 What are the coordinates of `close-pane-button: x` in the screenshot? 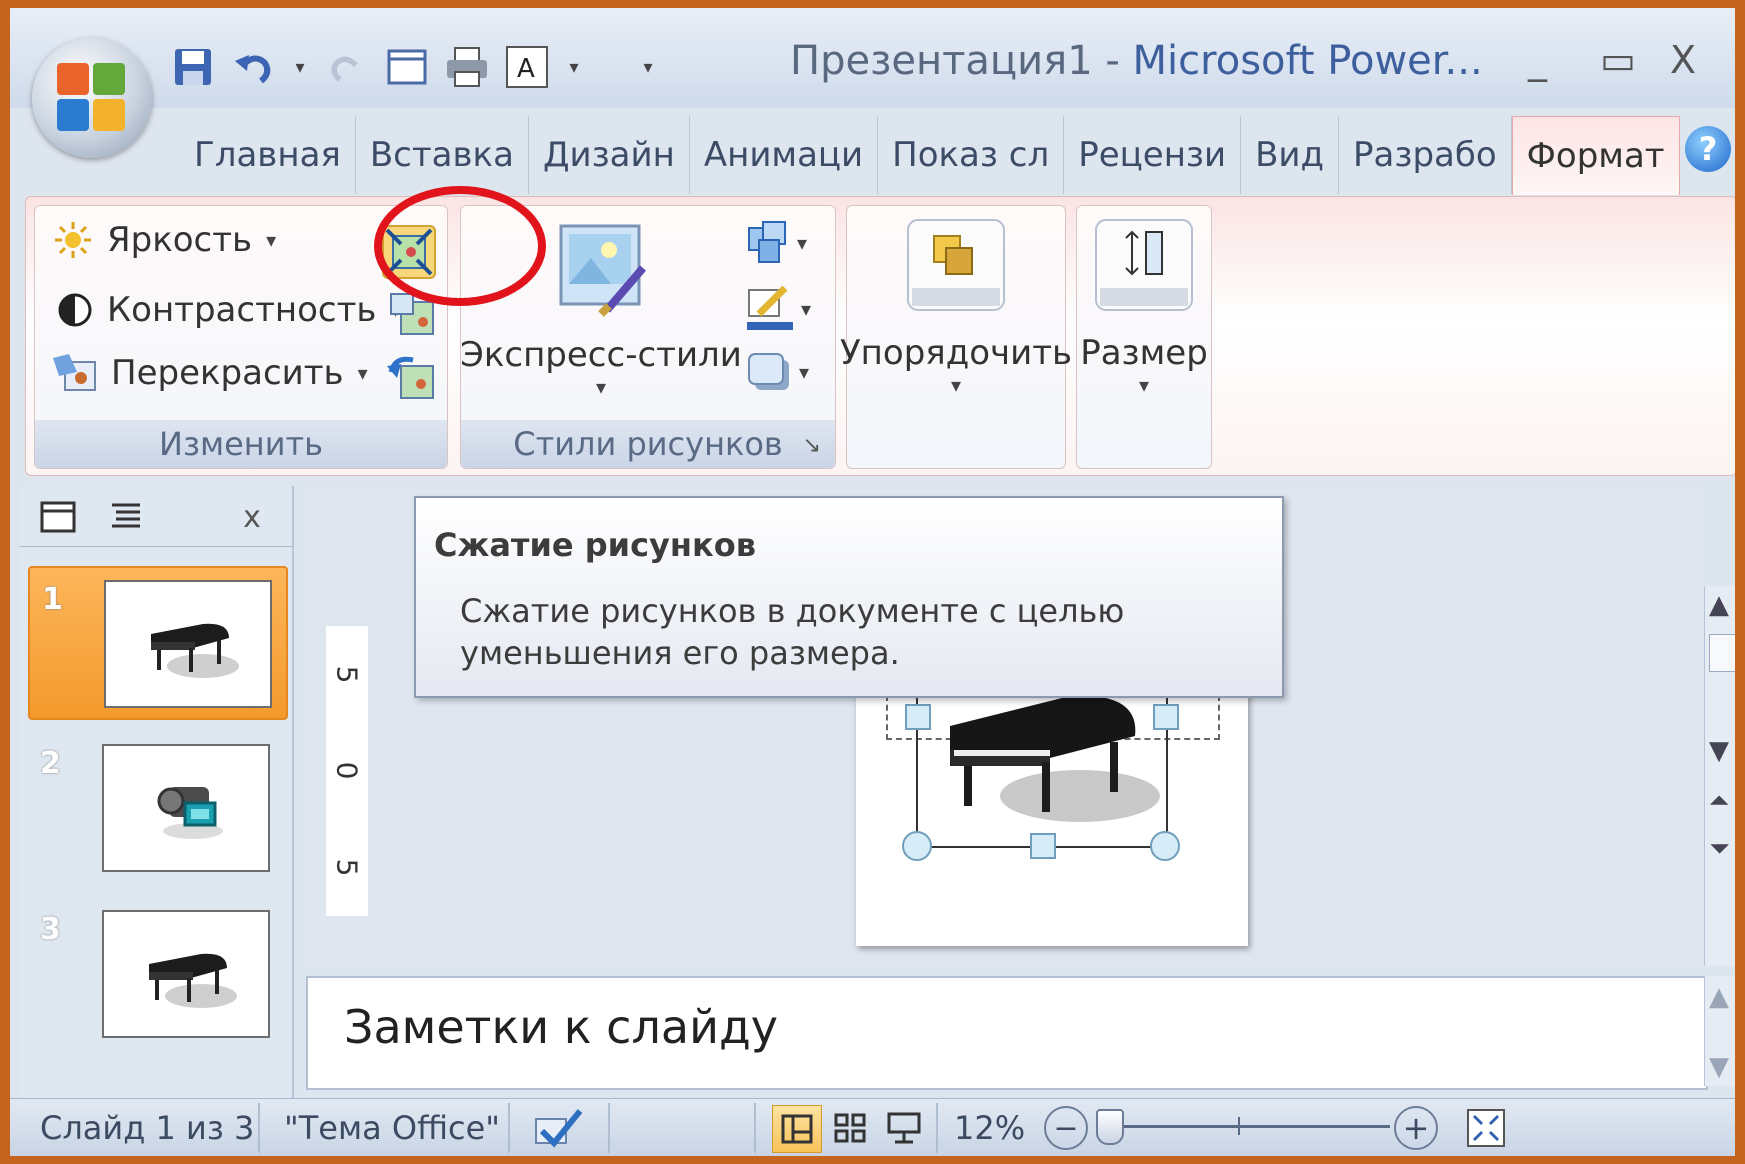 It's located at (252, 517).